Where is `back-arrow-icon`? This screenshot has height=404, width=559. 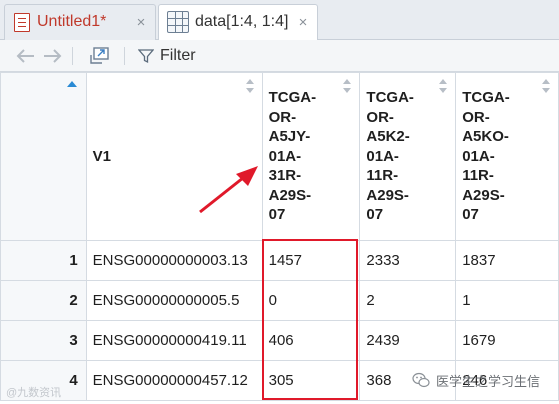
back-arrow-icon is located at coordinates (26, 56).